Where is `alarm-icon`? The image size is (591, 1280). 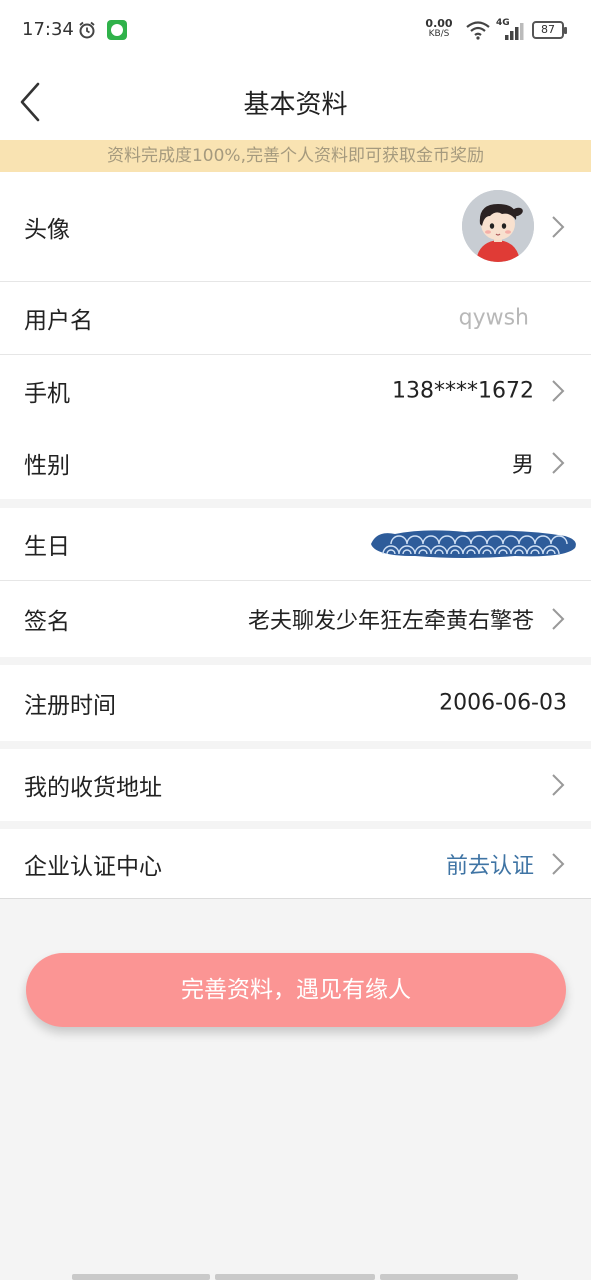 alarm-icon is located at coordinates (87, 30).